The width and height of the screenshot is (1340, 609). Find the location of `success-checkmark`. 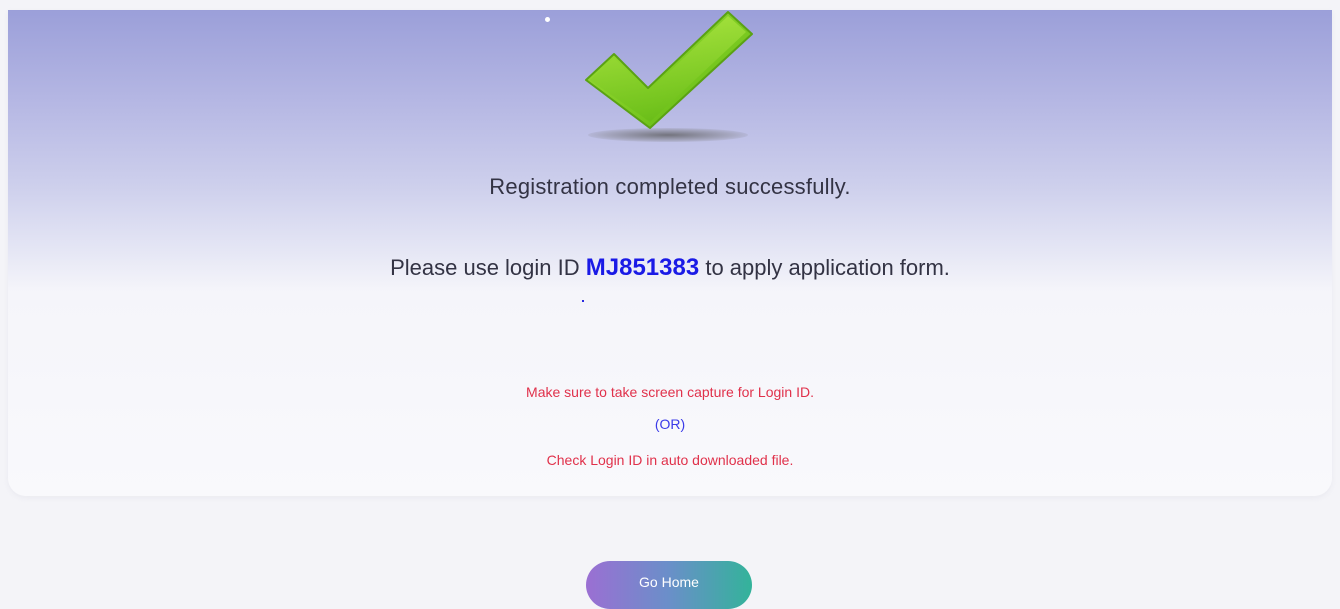

success-checkmark is located at coordinates (666, 80).